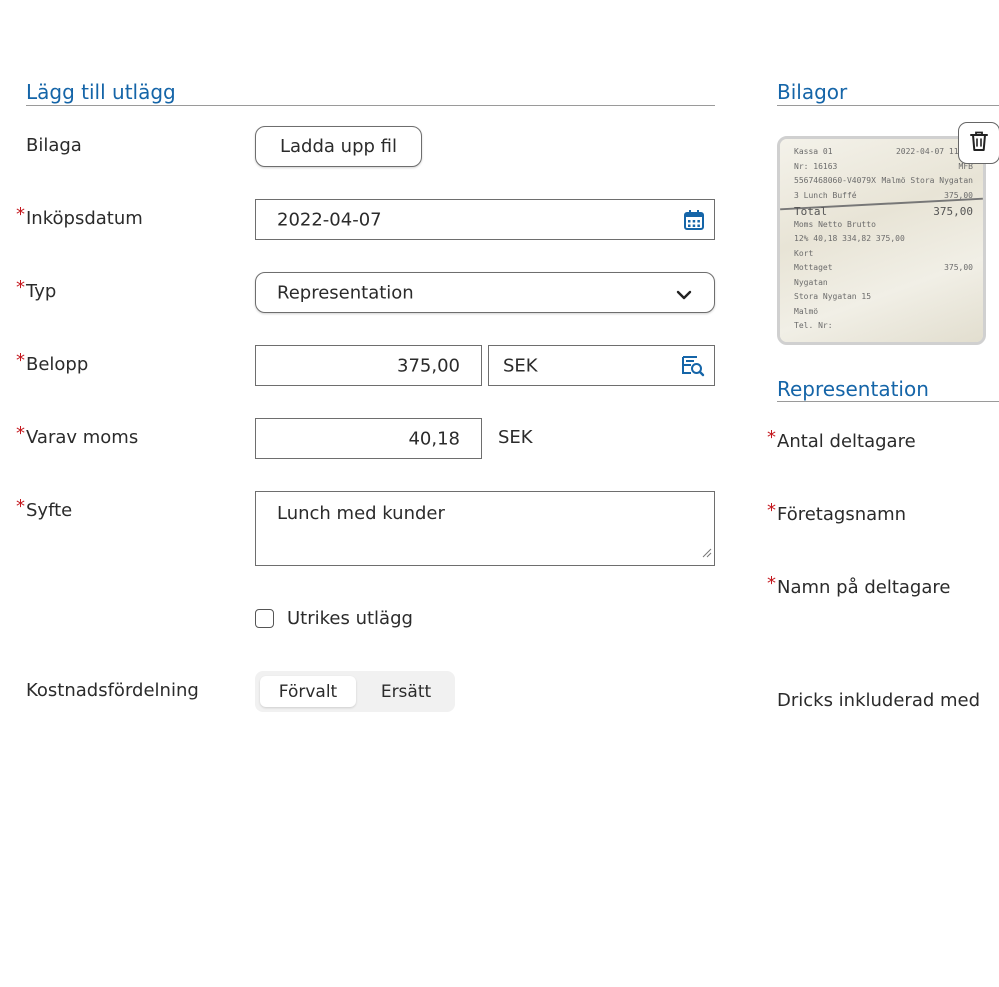  What do you see at coordinates (428, 365) in the screenshot?
I see `amount-value: 375,00` at bounding box center [428, 365].